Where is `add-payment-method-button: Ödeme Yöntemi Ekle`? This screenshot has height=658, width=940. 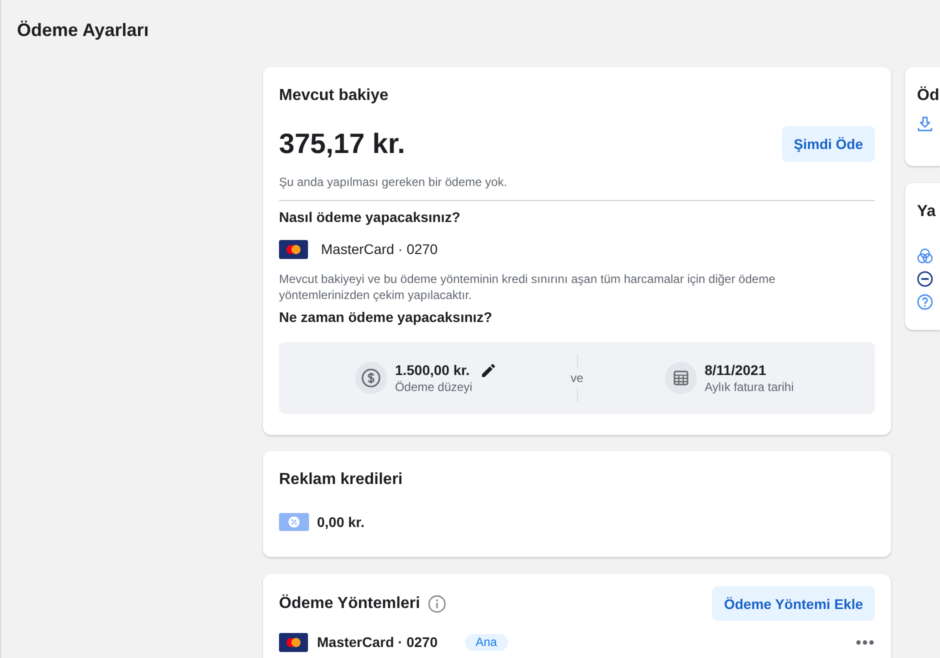 add-payment-method-button: Ödeme Yöntemi Ekle is located at coordinates (793, 603).